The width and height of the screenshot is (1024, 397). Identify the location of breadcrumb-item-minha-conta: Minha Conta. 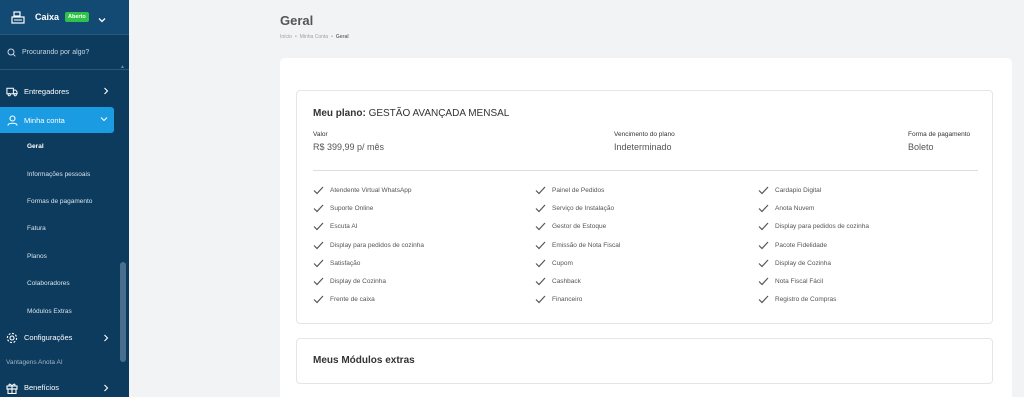
(314, 37).